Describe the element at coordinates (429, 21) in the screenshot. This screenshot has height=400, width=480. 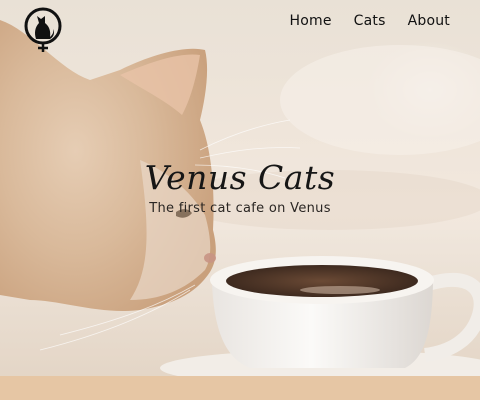
I see `nav-link-about: About` at that location.